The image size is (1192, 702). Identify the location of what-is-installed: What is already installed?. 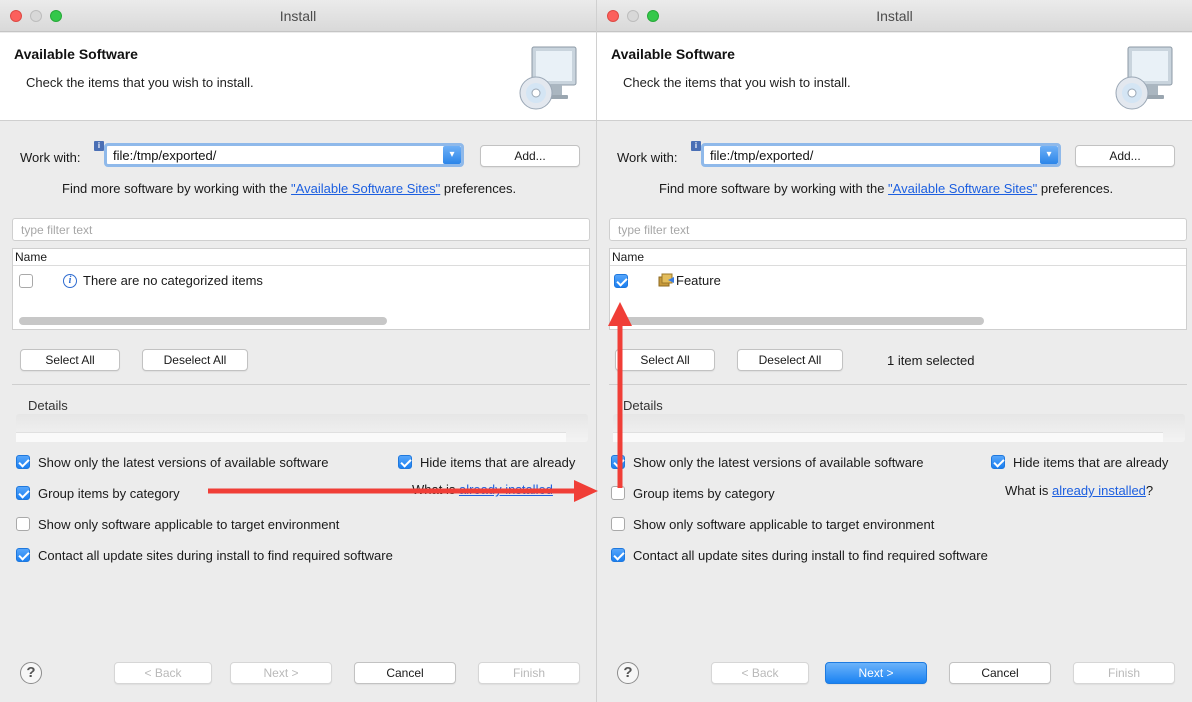
(1079, 490).